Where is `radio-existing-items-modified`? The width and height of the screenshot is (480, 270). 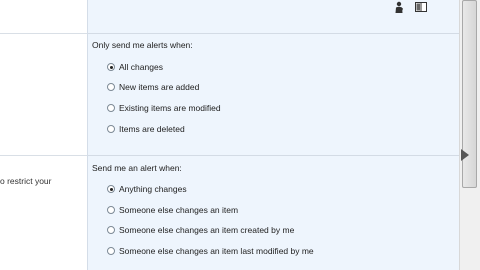
radio-existing-items-modified is located at coordinates (111, 108).